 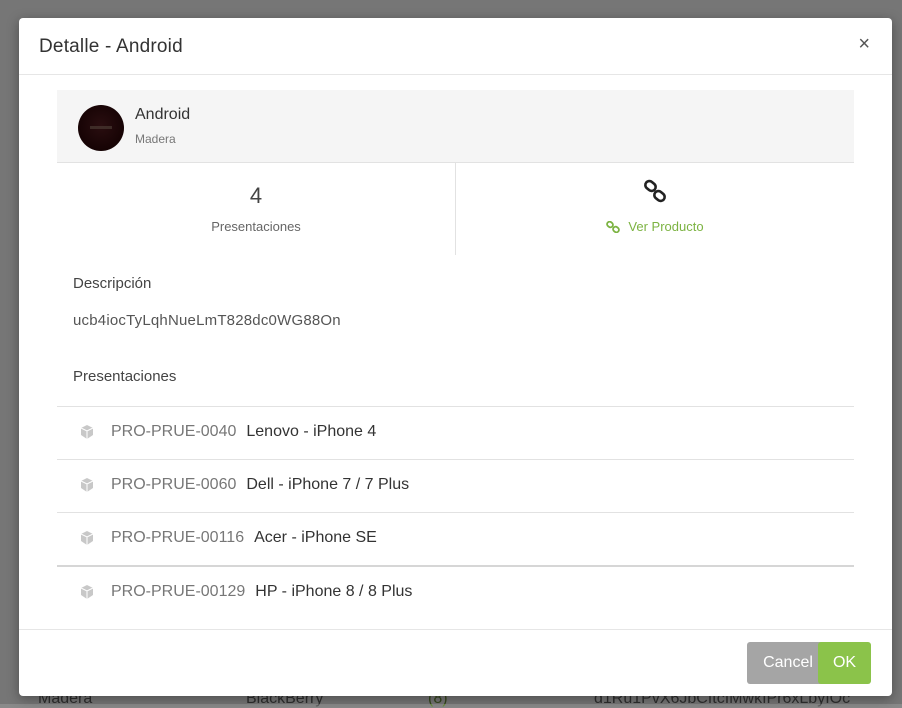 What do you see at coordinates (455, 46) in the screenshot?
I see `modal-header: Detalle - Android ×` at bounding box center [455, 46].